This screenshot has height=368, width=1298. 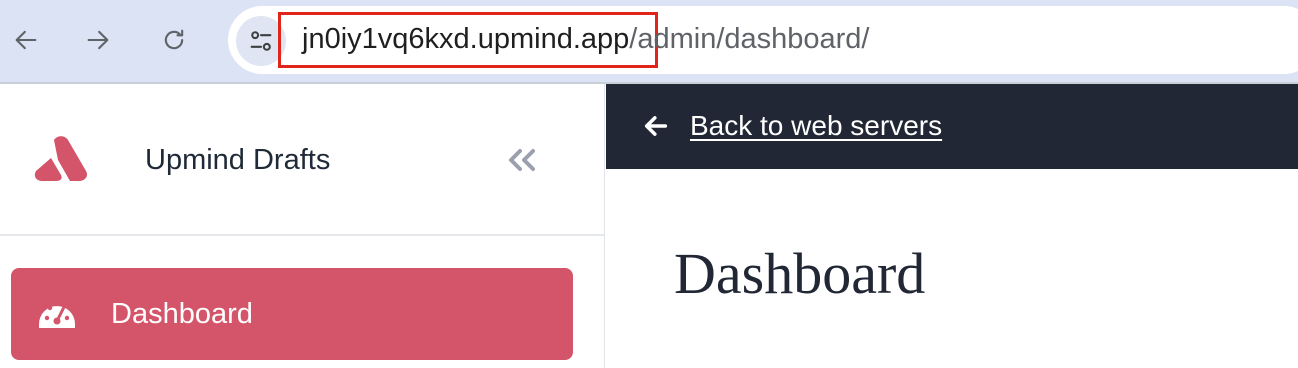 I want to click on app-name: Upmind Drafts, so click(x=238, y=160).